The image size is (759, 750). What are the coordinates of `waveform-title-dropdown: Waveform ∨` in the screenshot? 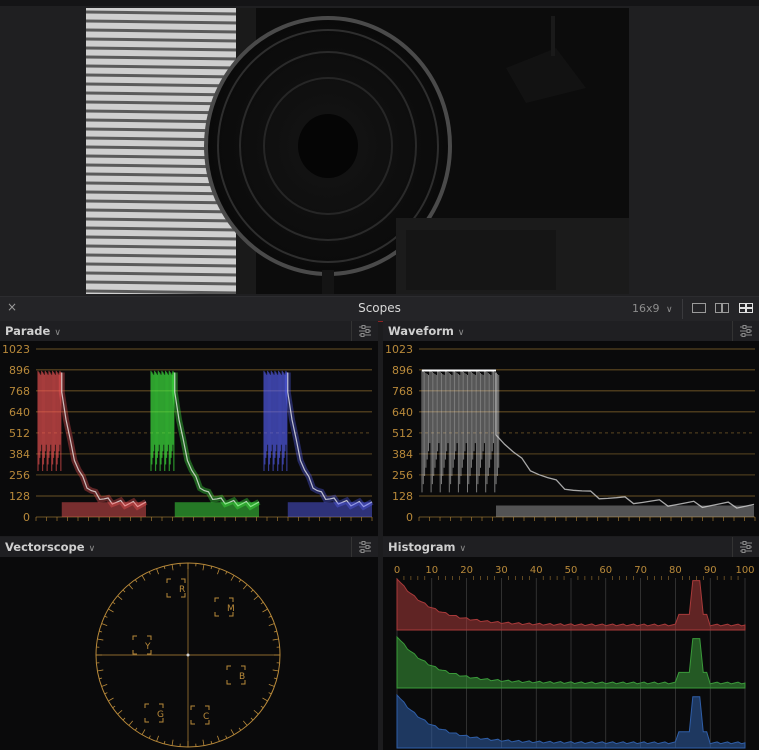 It's located at (426, 331).